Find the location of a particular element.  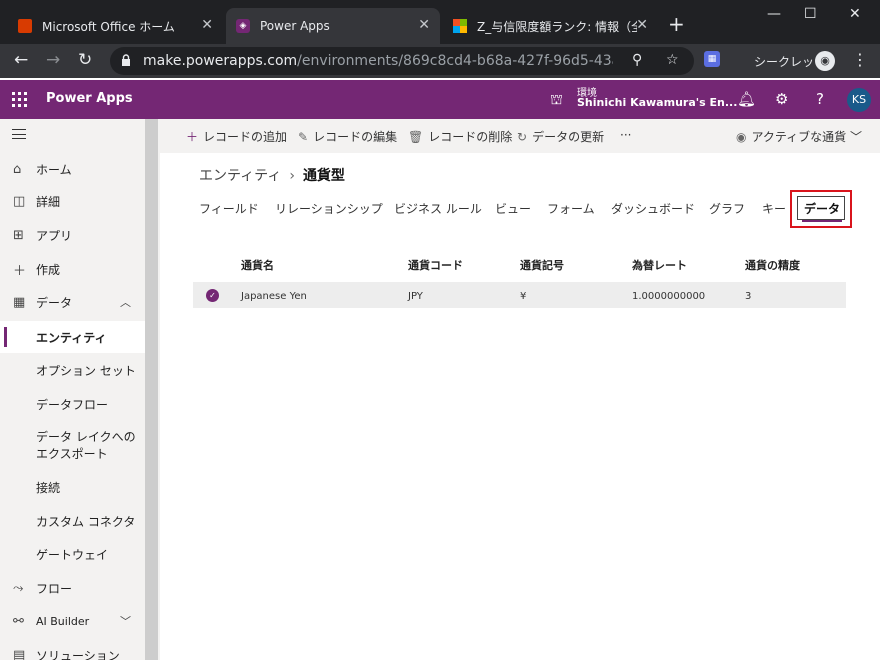

notification-bell-icon: 🔔︎ is located at coordinates (746, 99).